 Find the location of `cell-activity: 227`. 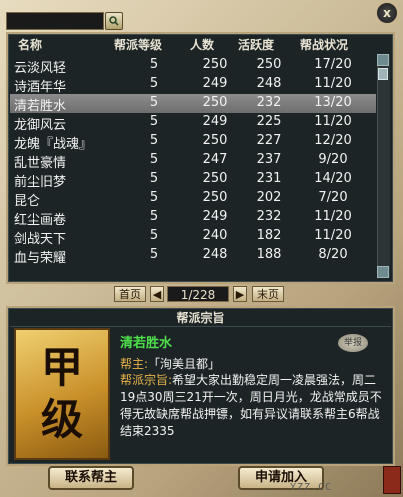

cell-activity: 227 is located at coordinates (269, 140).